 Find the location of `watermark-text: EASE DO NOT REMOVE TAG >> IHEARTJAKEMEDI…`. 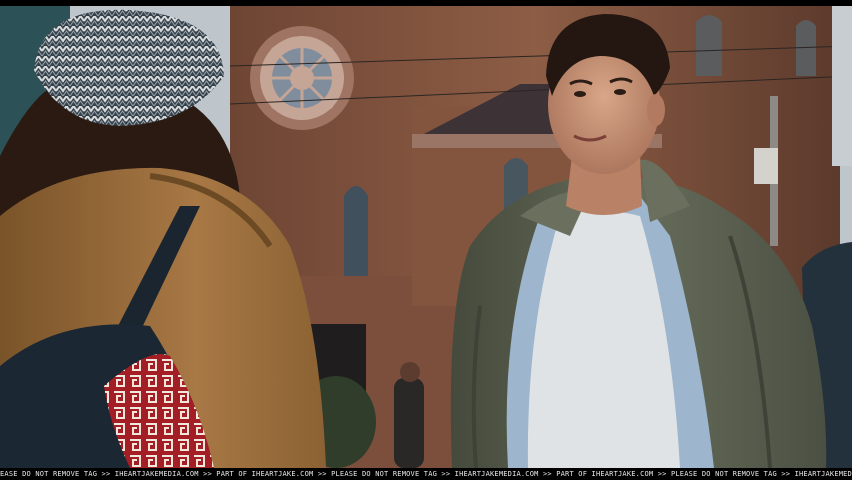

watermark-text: EASE DO NOT REMOVE TAG >> IHEARTJAKEMEDI… is located at coordinates (426, 474).